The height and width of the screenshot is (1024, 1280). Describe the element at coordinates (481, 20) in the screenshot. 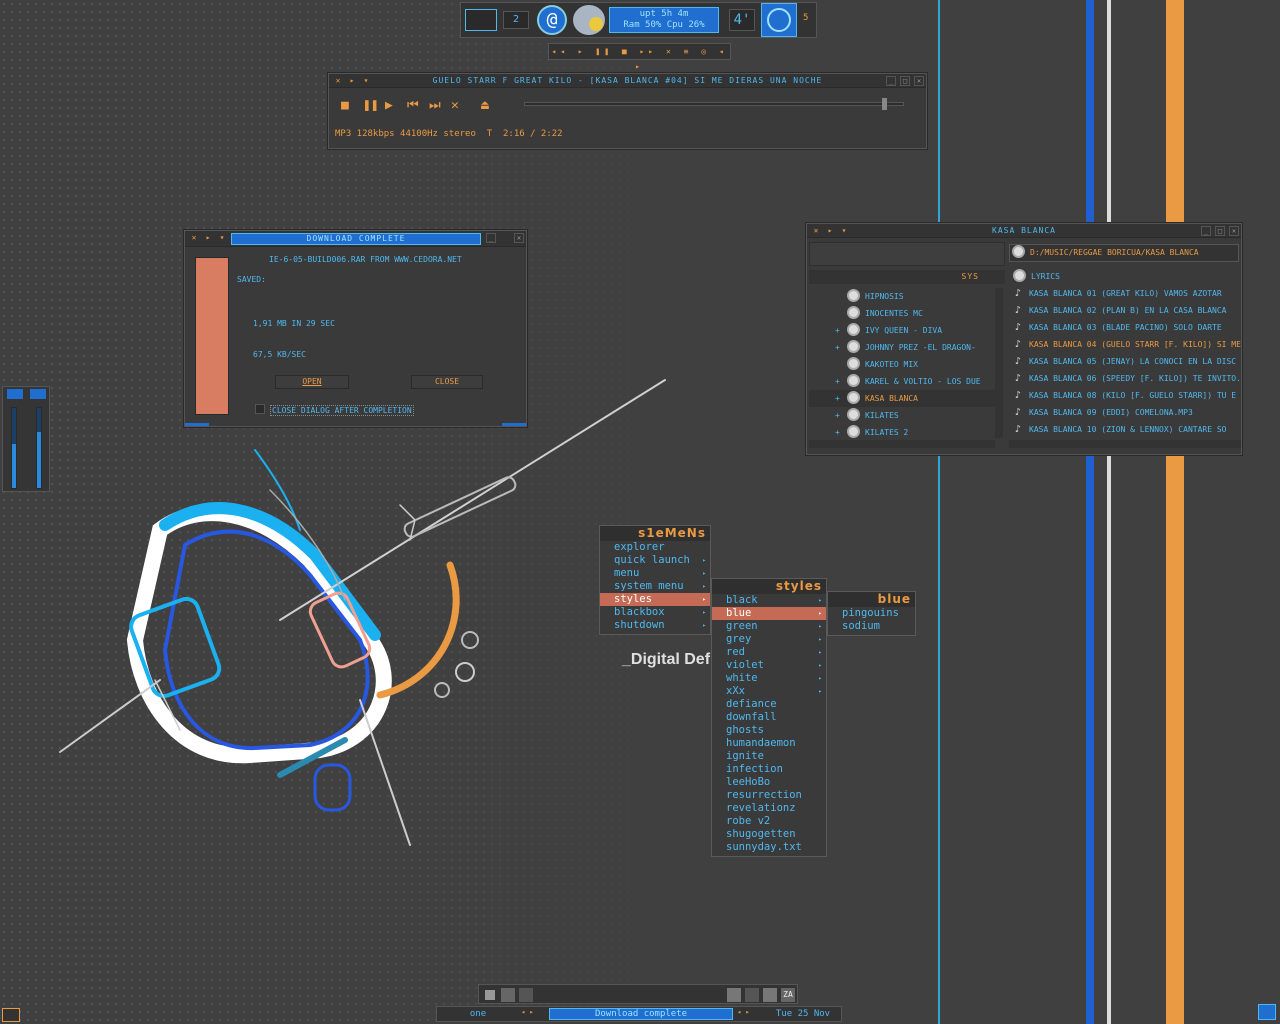

I see `workspace-pager` at that location.